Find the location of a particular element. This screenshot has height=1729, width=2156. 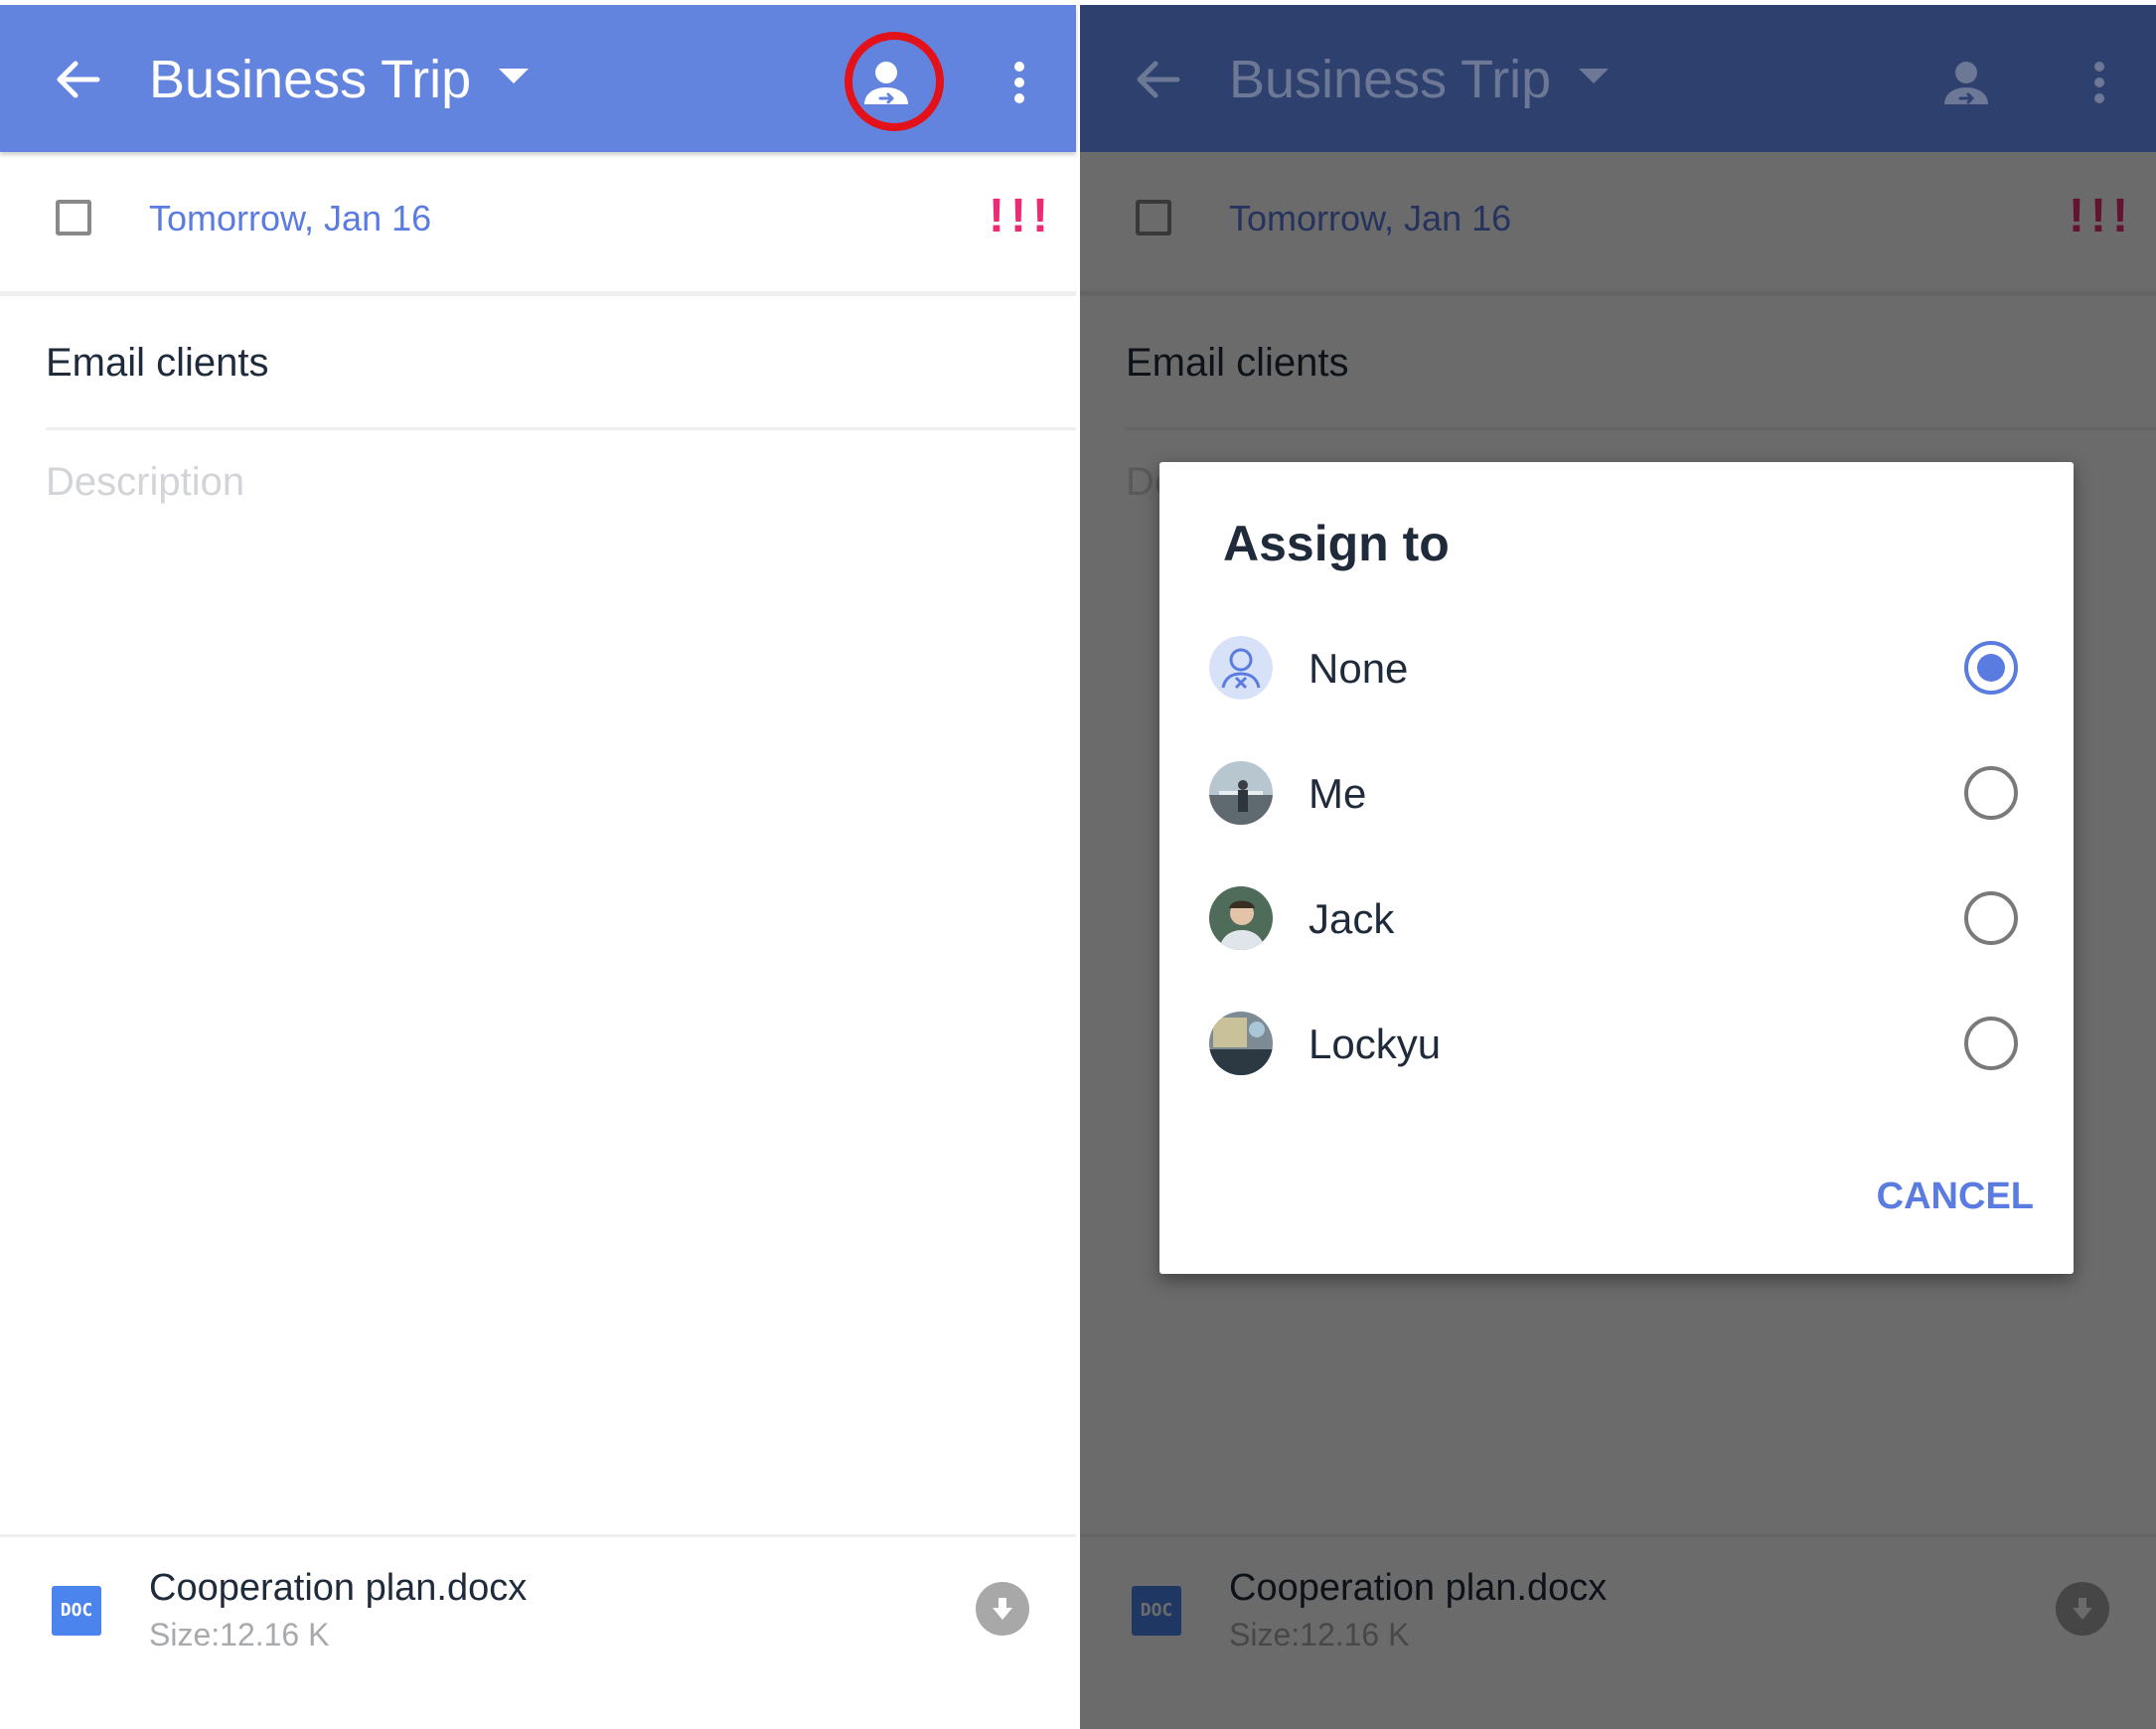

assign-person-icon is located at coordinates (1966, 84).